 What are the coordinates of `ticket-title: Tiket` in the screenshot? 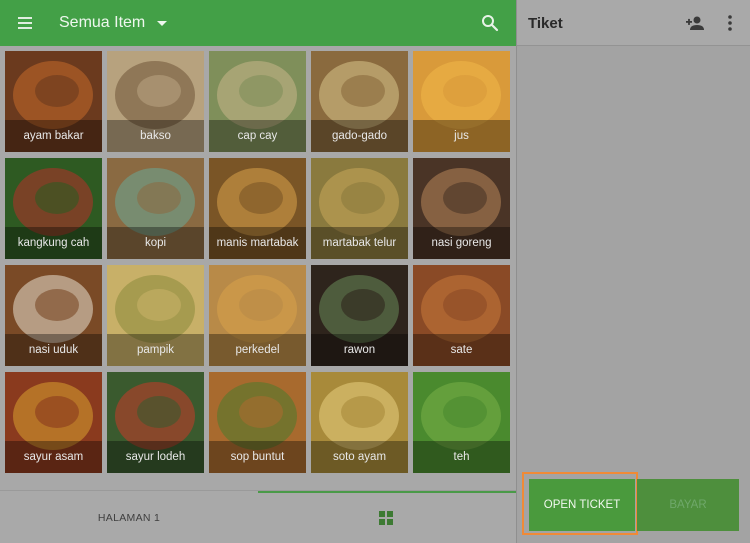 It's located at (545, 23).